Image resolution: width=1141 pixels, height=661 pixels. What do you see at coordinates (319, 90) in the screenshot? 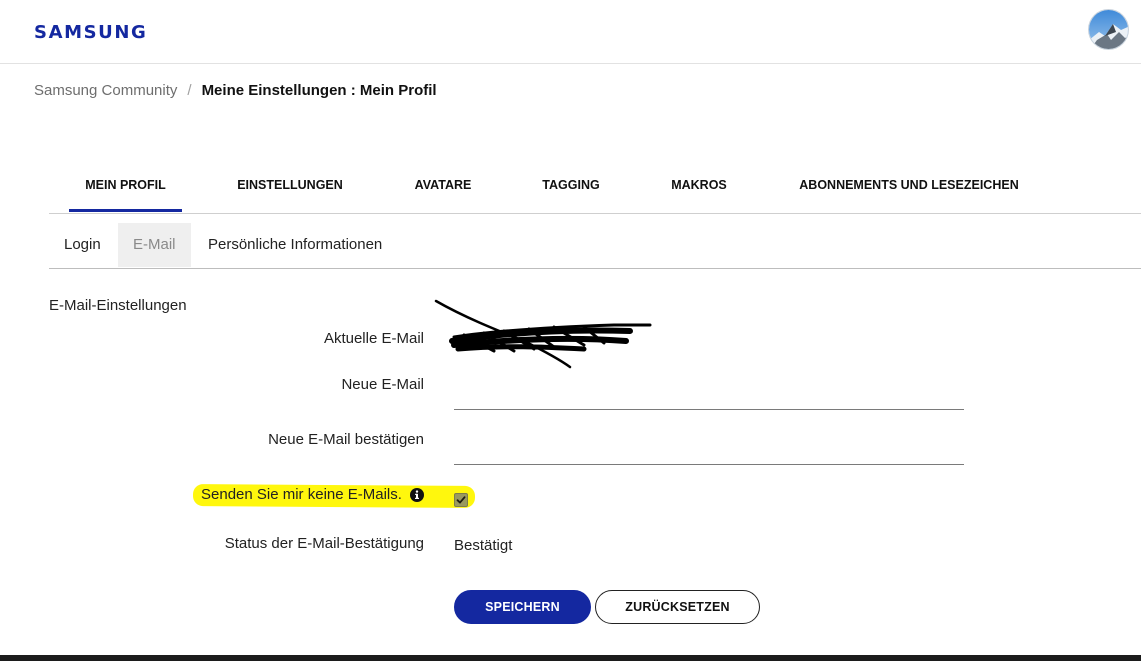
I see `breadcrumb-current: Meine Einstellungen : Mein Profil` at bounding box center [319, 90].